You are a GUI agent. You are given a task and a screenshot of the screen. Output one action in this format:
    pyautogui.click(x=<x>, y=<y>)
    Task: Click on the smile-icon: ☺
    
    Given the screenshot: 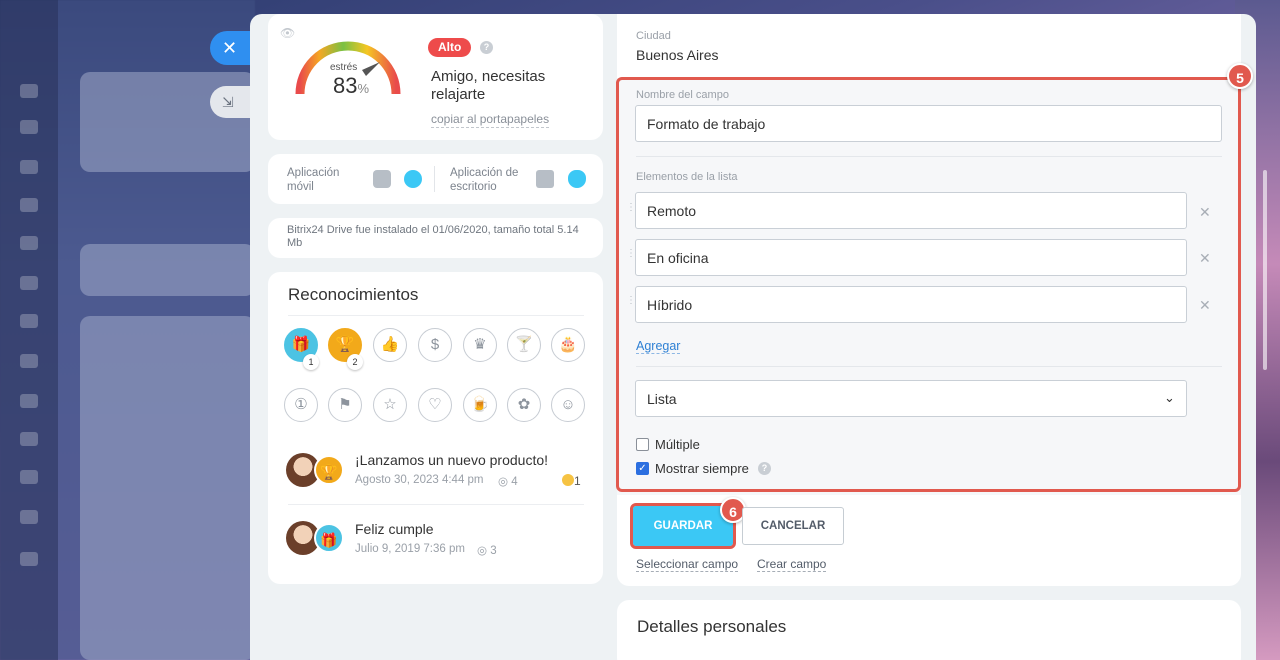 What is the action you would take?
    pyautogui.click(x=568, y=405)
    